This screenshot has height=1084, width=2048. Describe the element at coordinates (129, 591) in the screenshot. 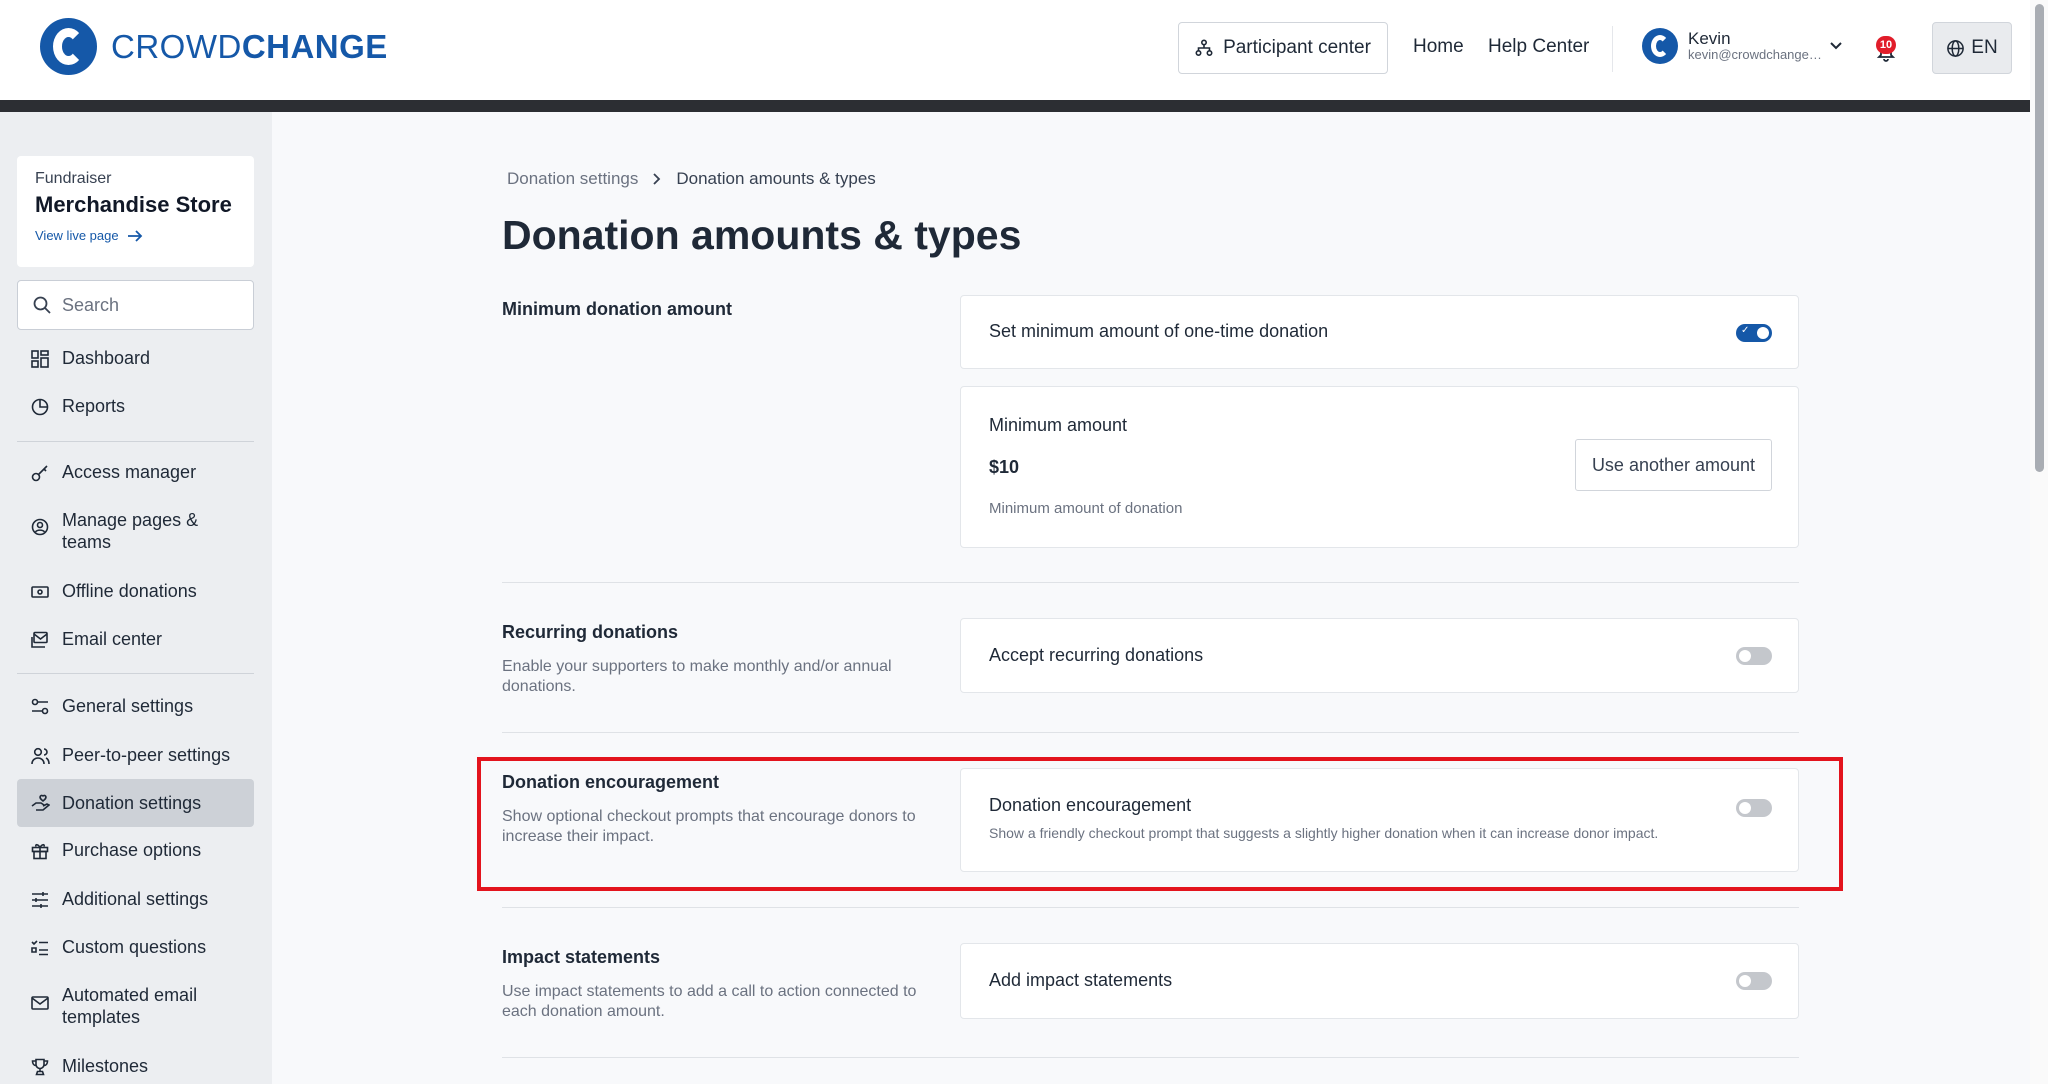

I see `sidebar-item-label: Offline donations` at that location.